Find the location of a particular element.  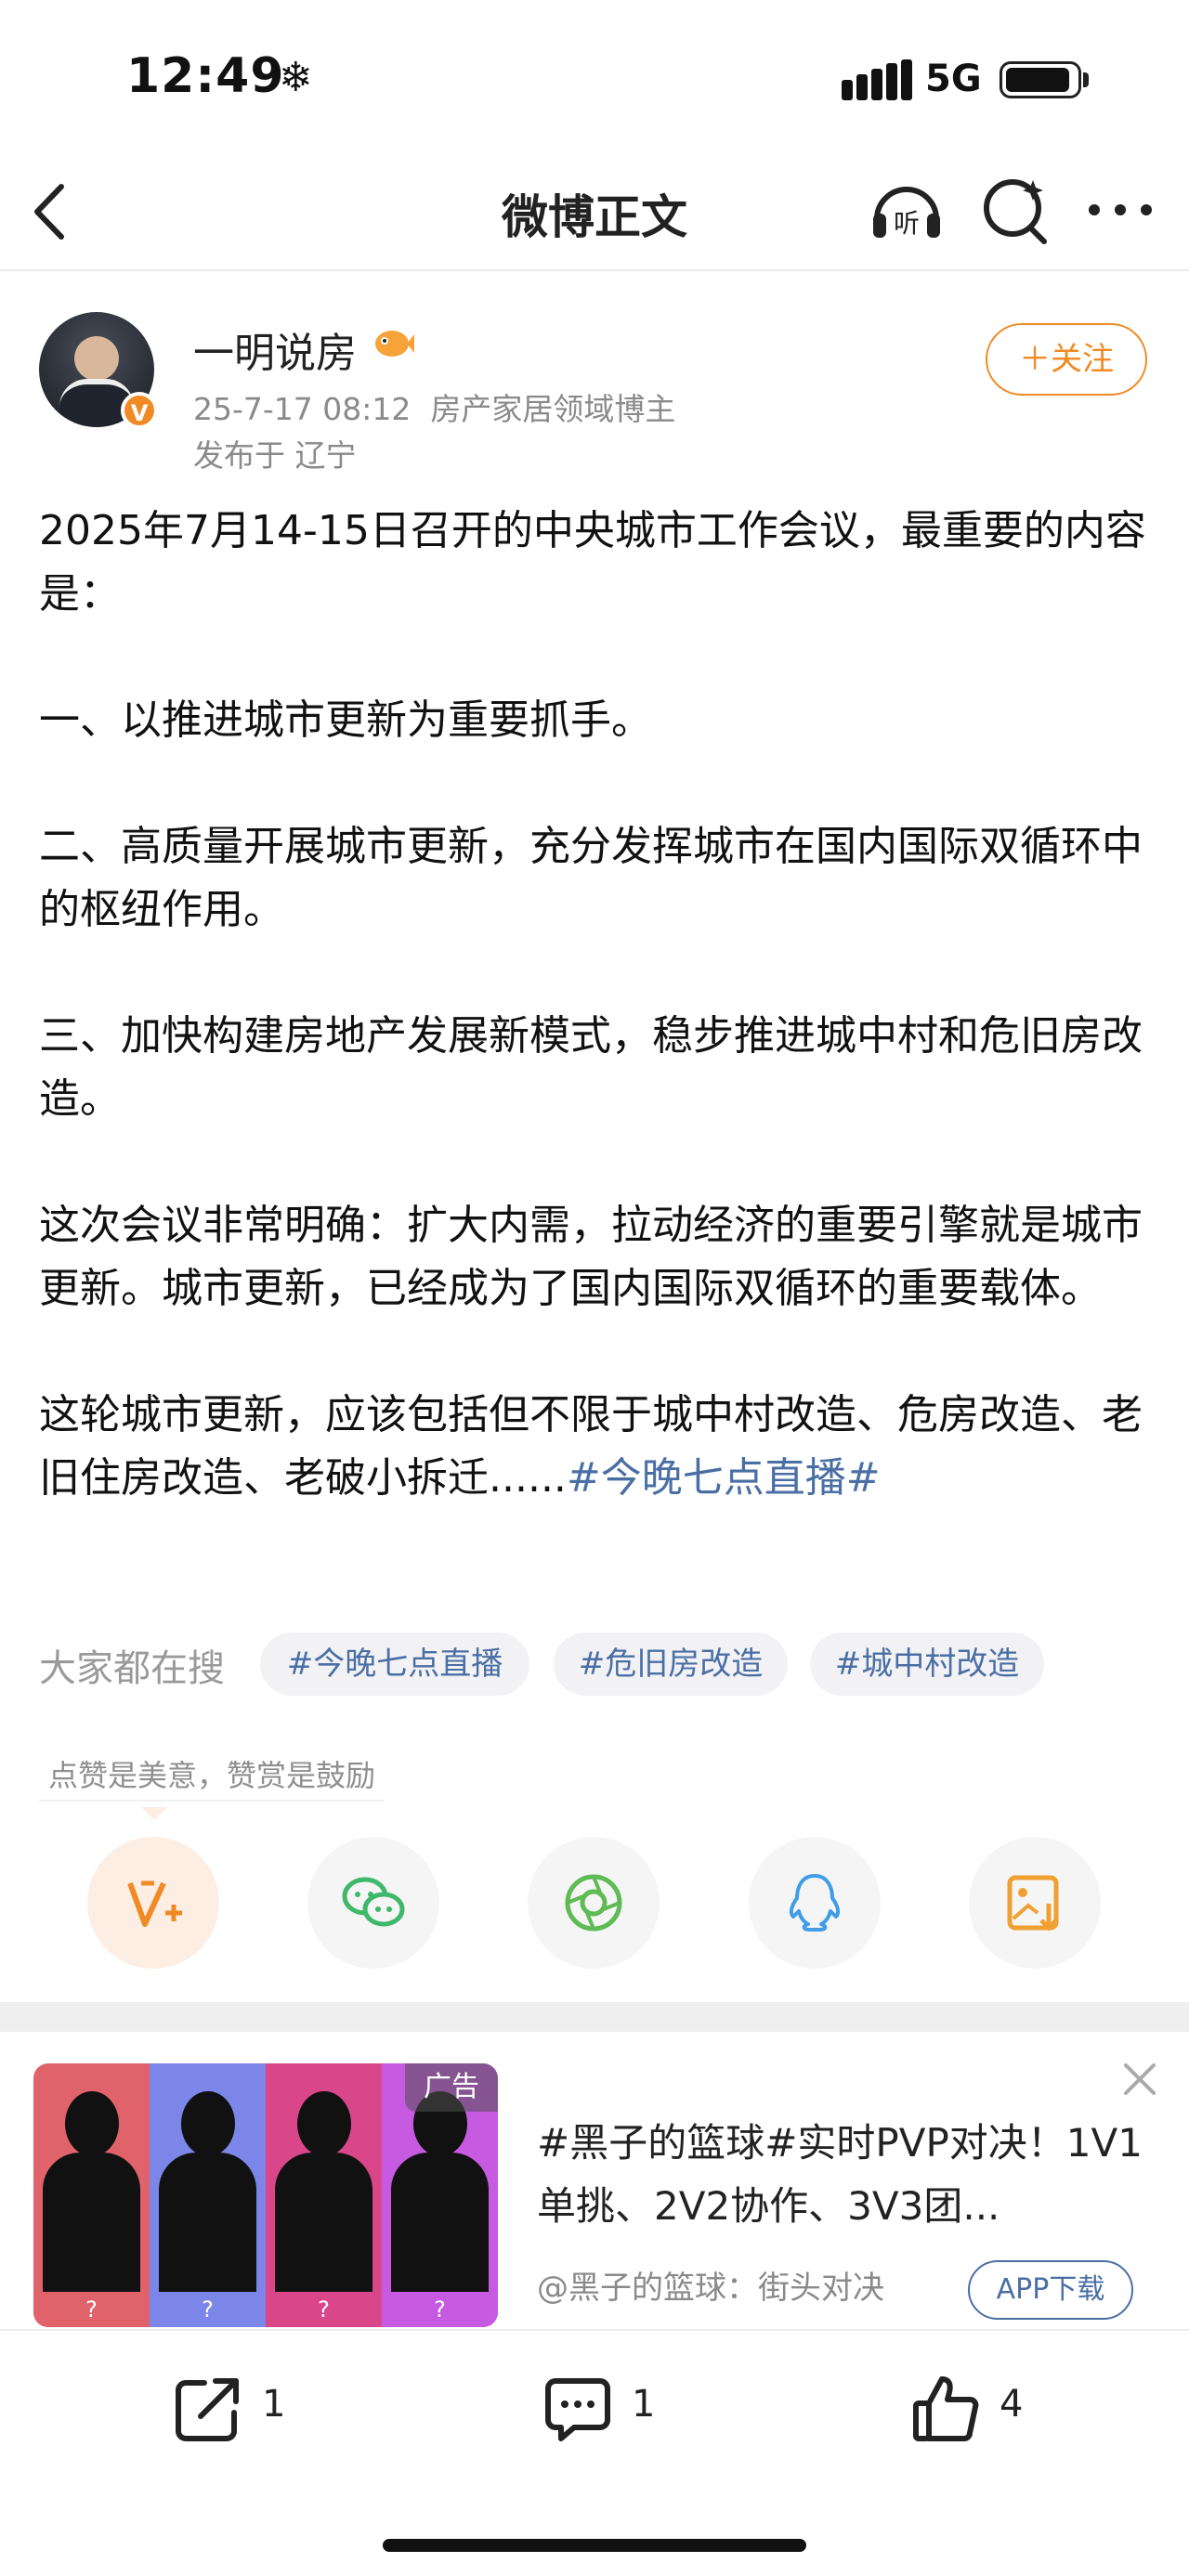

follow-button: ＋关注 is located at coordinates (1066, 359).